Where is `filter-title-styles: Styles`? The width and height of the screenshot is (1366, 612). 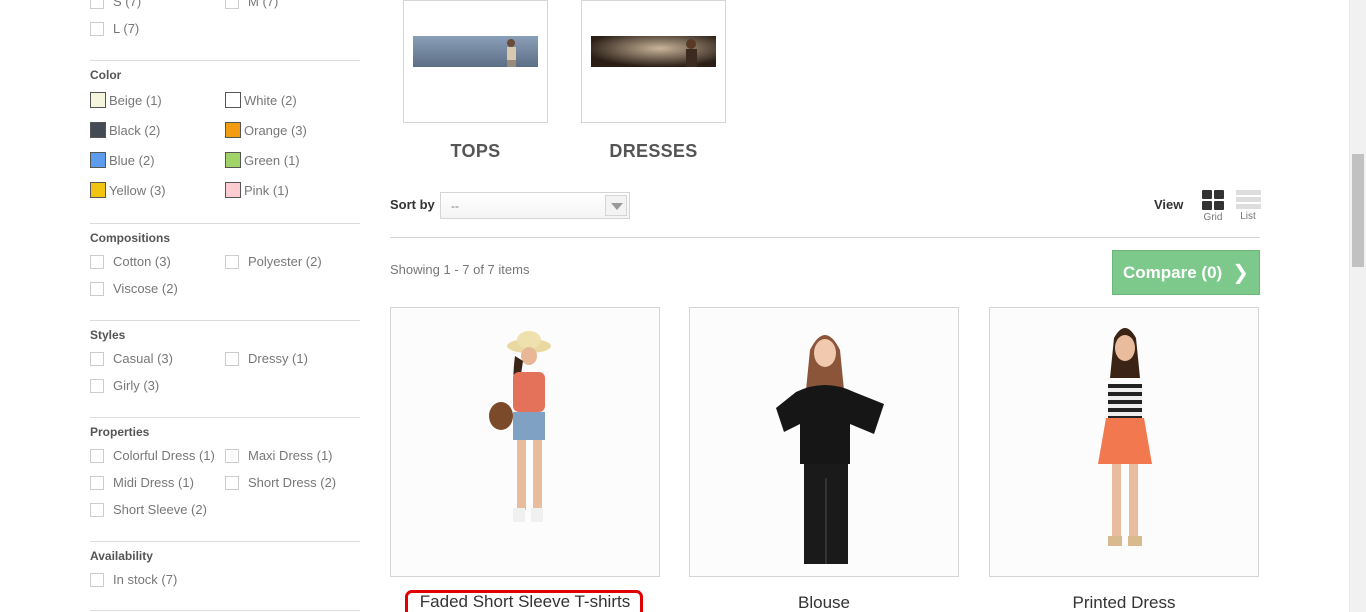
filter-title-styles: Styles is located at coordinates (108, 335).